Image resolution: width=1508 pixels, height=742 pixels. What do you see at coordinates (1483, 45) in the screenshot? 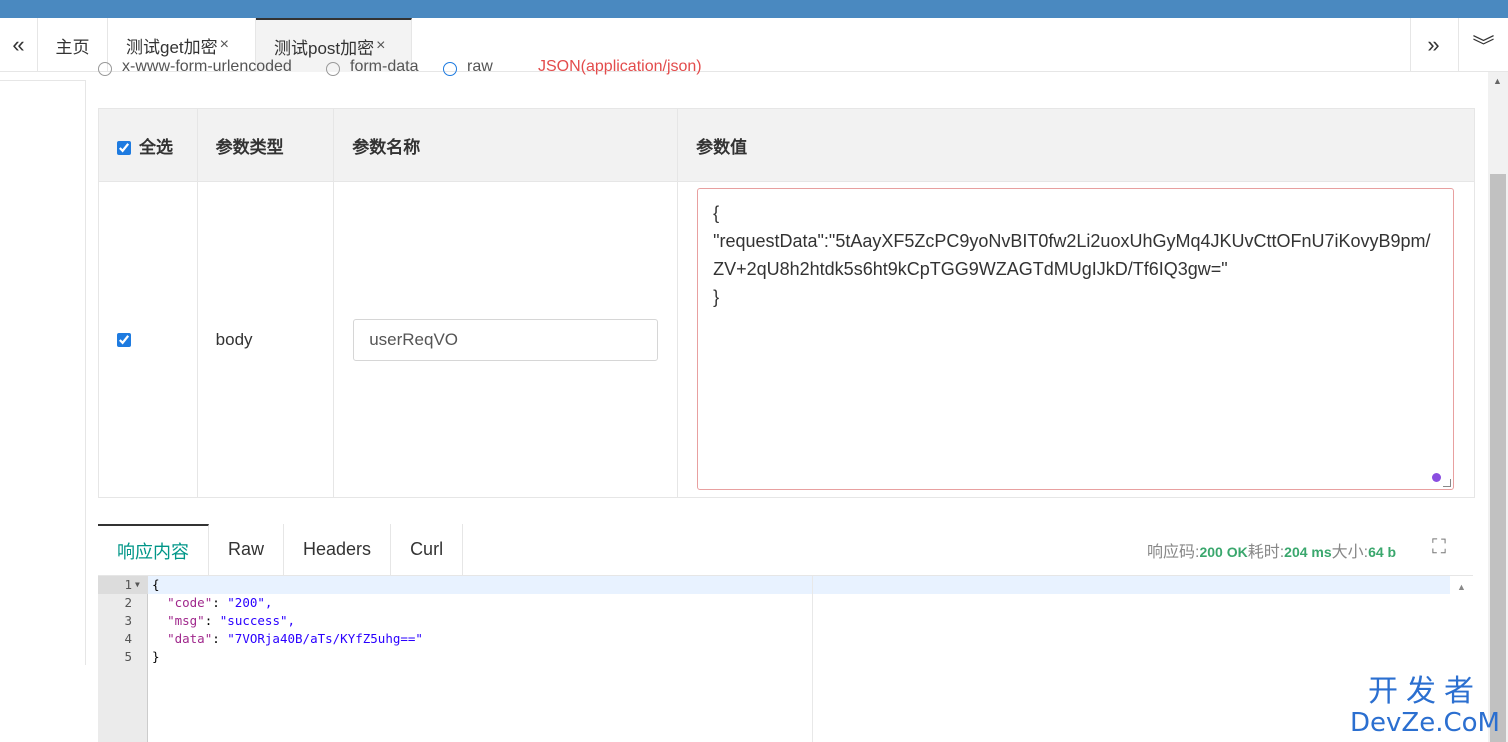
I see `tab-menu-button: ︾` at bounding box center [1483, 45].